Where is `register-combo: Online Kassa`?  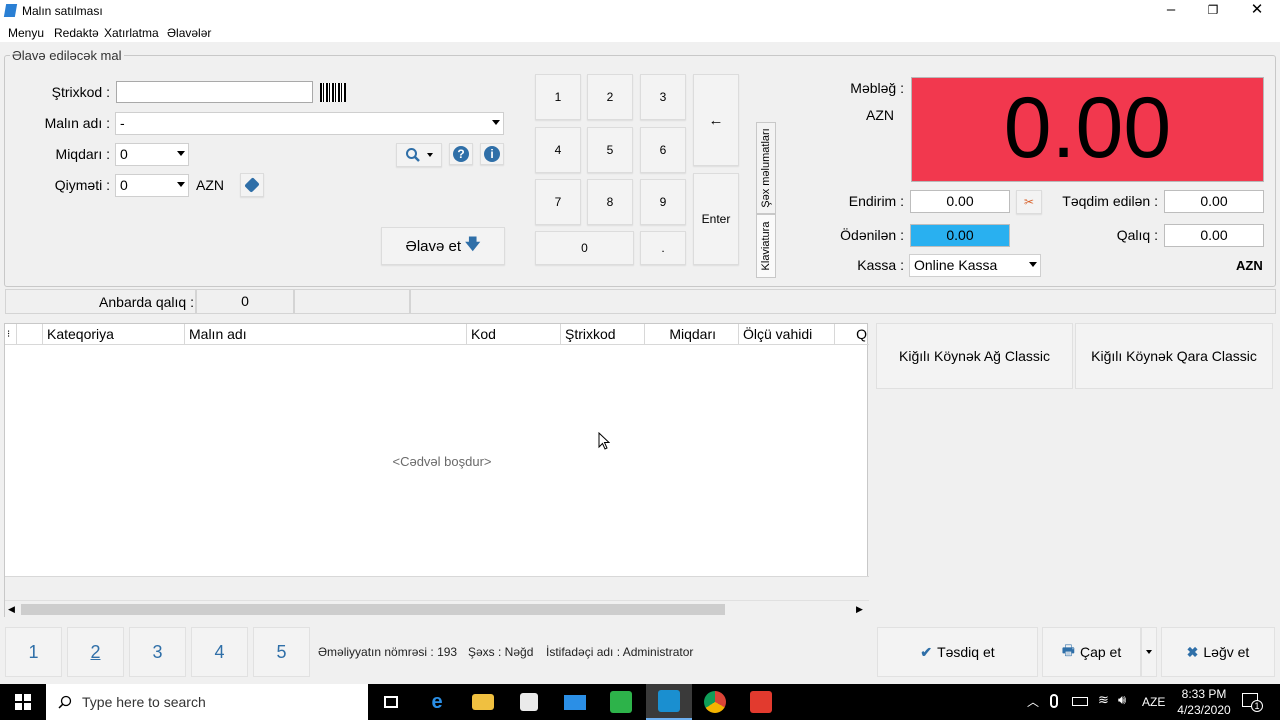 register-combo: Online Kassa is located at coordinates (975, 265).